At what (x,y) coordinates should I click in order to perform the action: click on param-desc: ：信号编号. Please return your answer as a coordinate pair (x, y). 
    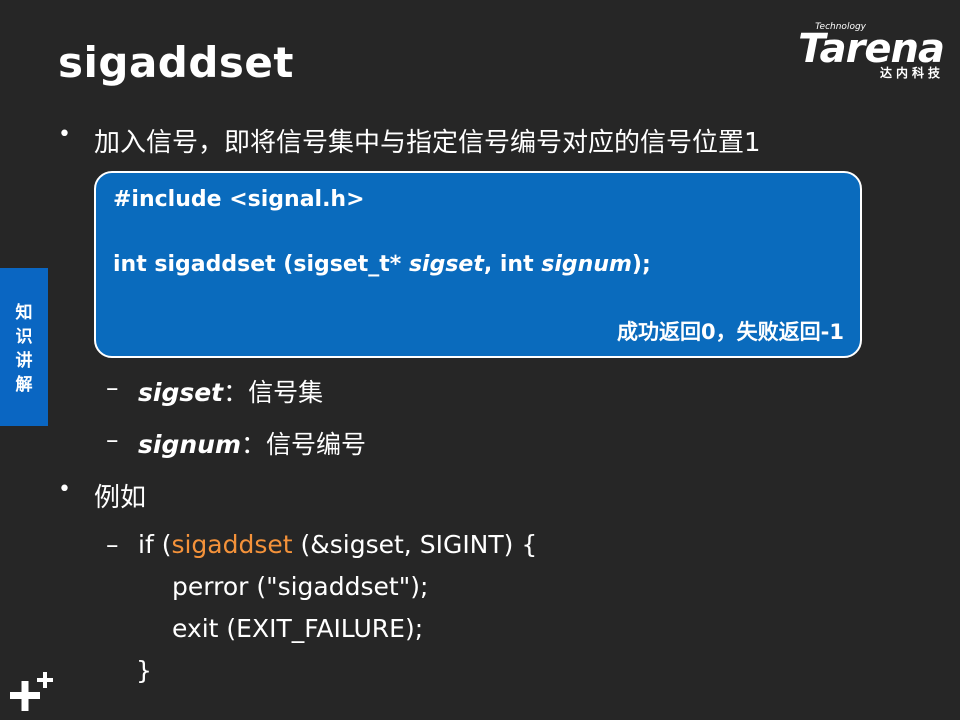
    Looking at the image, I should click on (304, 444).